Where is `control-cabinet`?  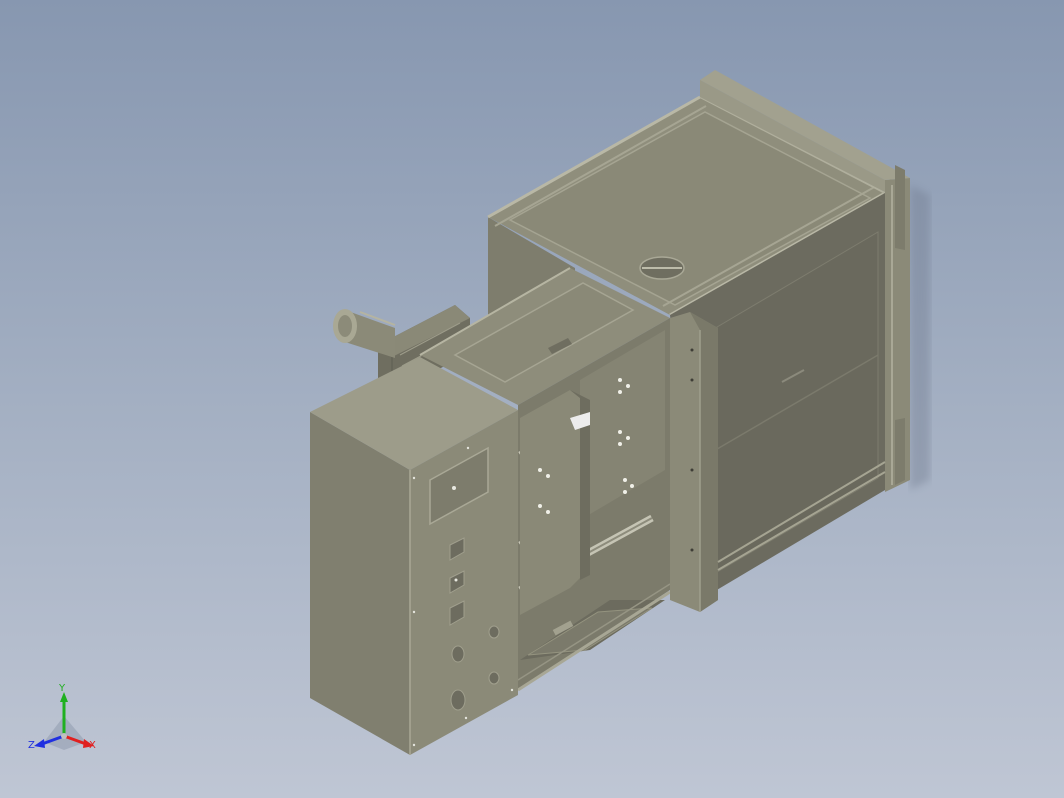
control-cabinet is located at coordinates (414, 556).